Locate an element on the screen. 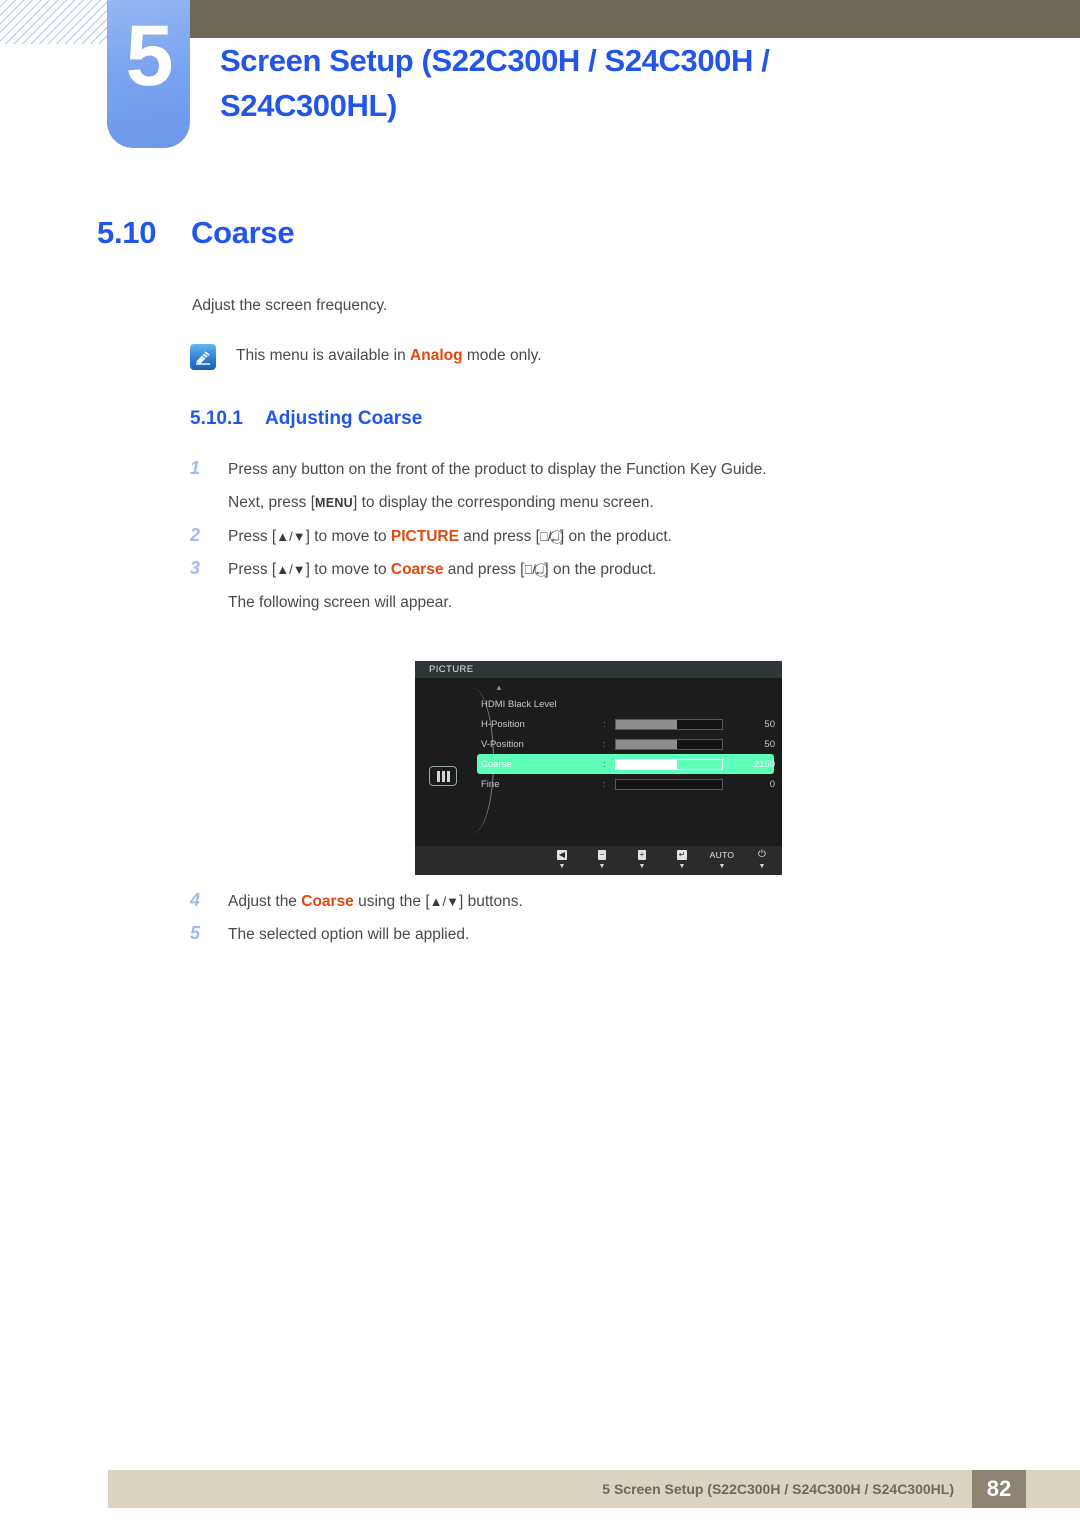  minus-icon: − ▼ is located at coordinates (602, 860).